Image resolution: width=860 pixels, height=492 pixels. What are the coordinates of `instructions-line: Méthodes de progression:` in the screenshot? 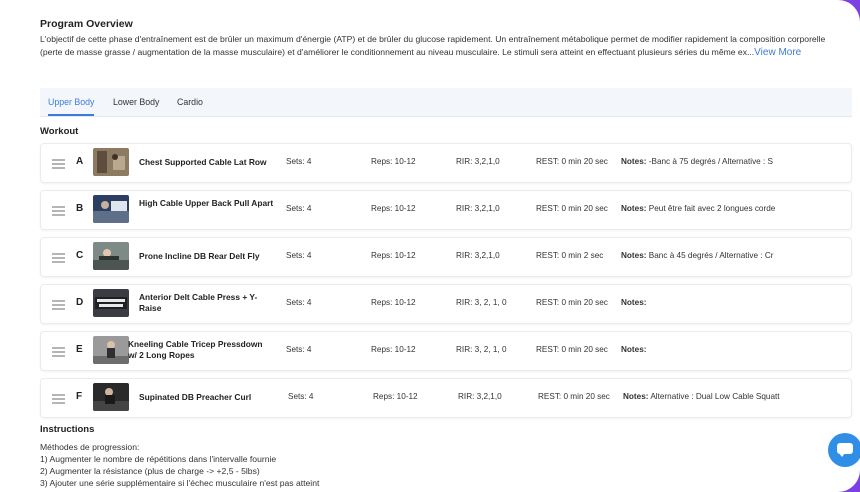 It's located at (90, 447).